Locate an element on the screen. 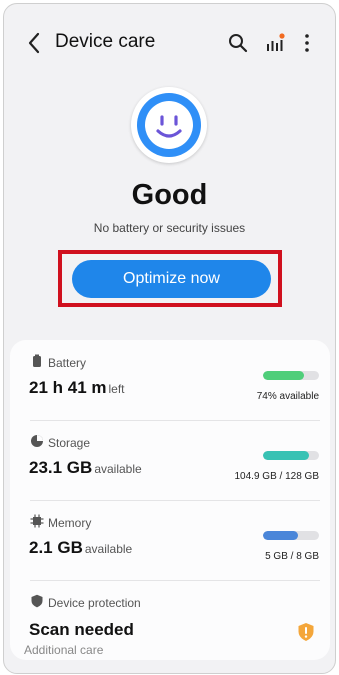  storage-label: Storage is located at coordinates (69, 443).